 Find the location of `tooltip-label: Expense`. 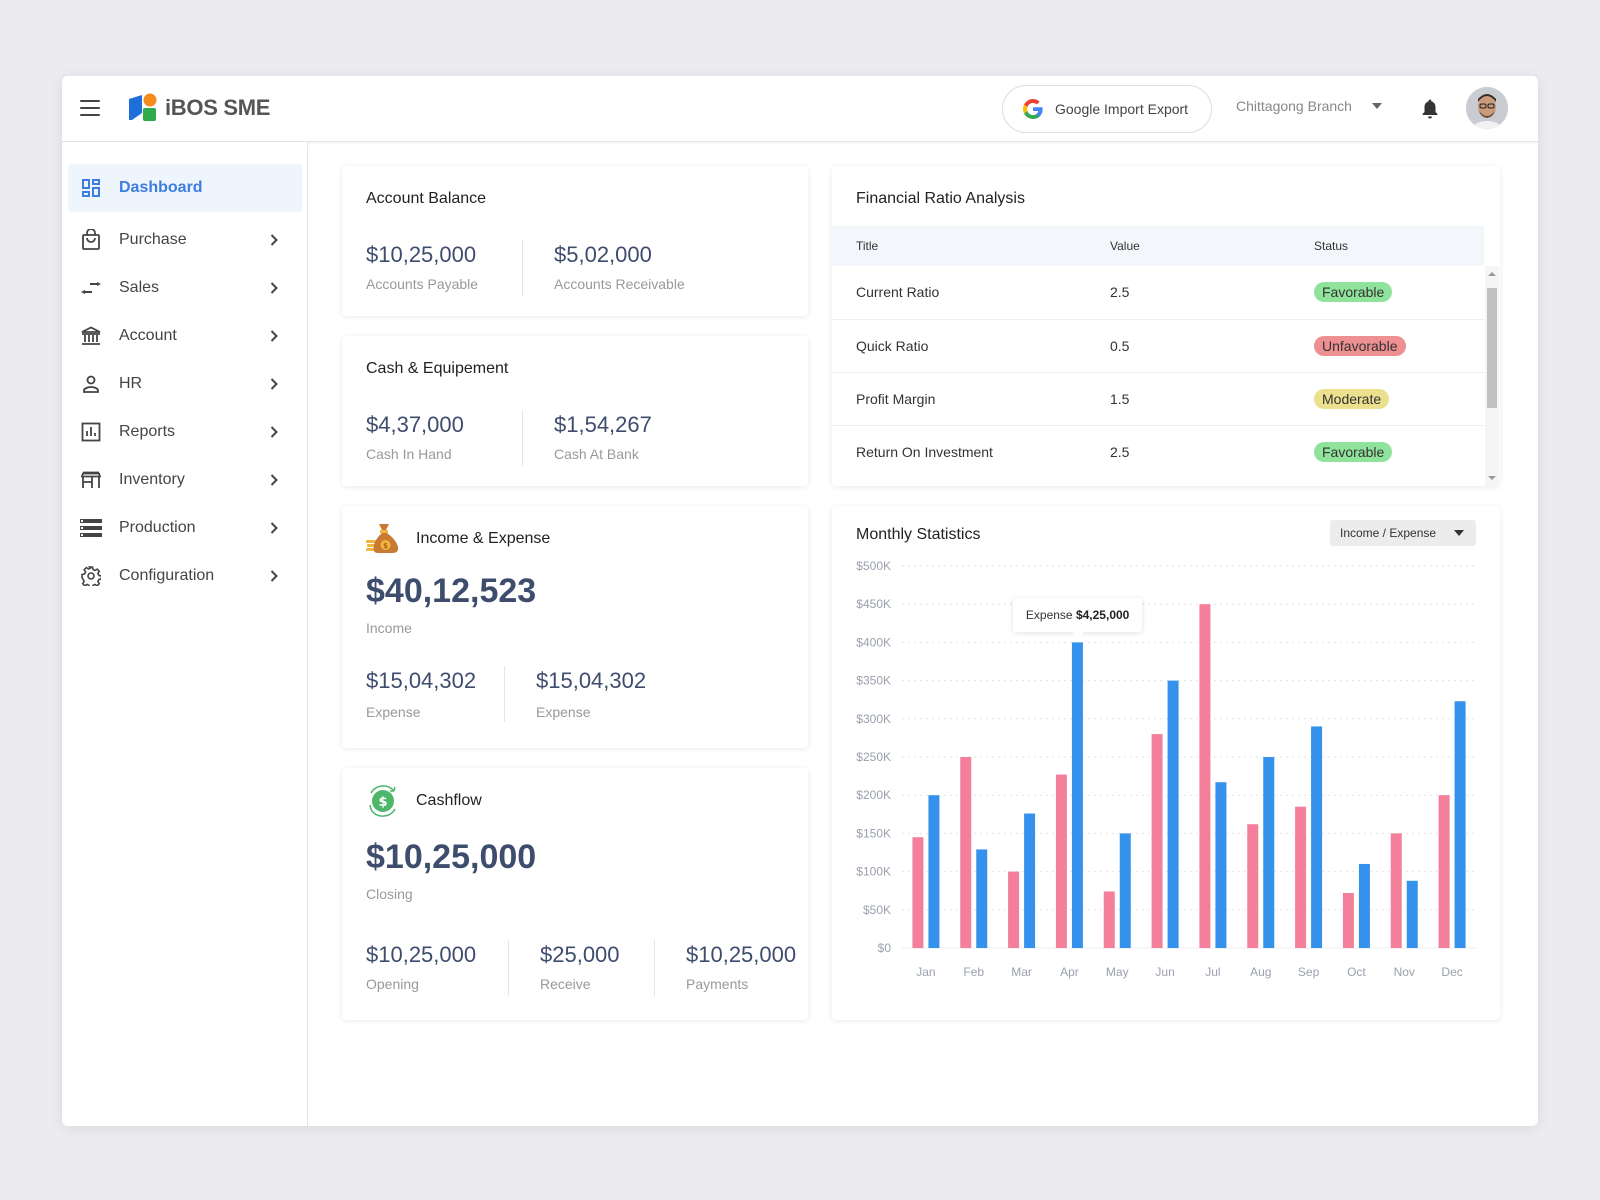

tooltip-label: Expense is located at coordinates (1050, 615).